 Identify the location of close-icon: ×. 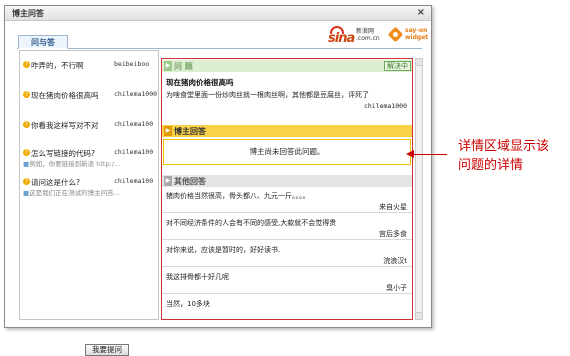
(421, 12).